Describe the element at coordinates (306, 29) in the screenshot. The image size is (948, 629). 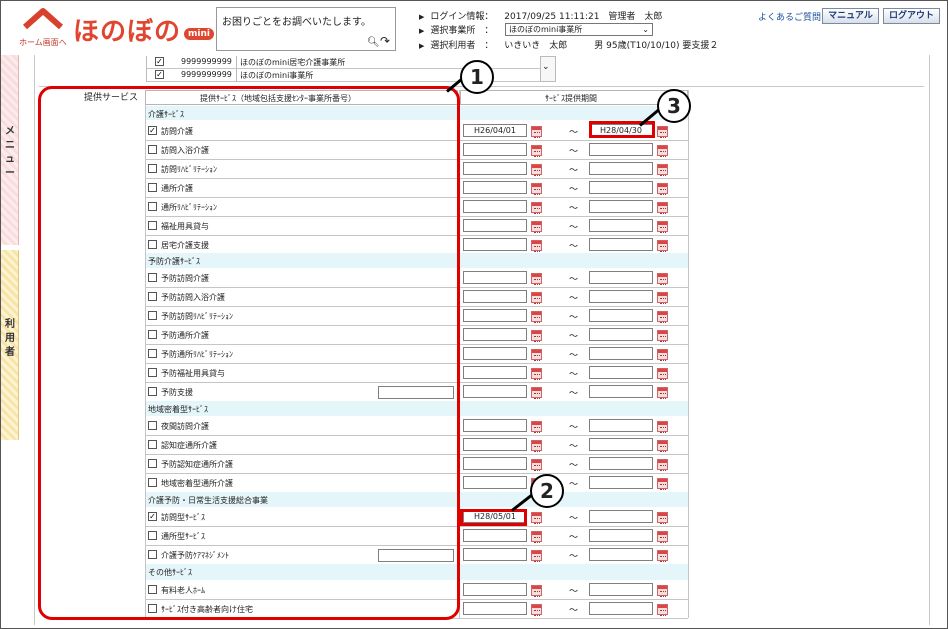
I see `help-search-box: お困りごとをお調べいたします。 🔍︎ ↷` at that location.